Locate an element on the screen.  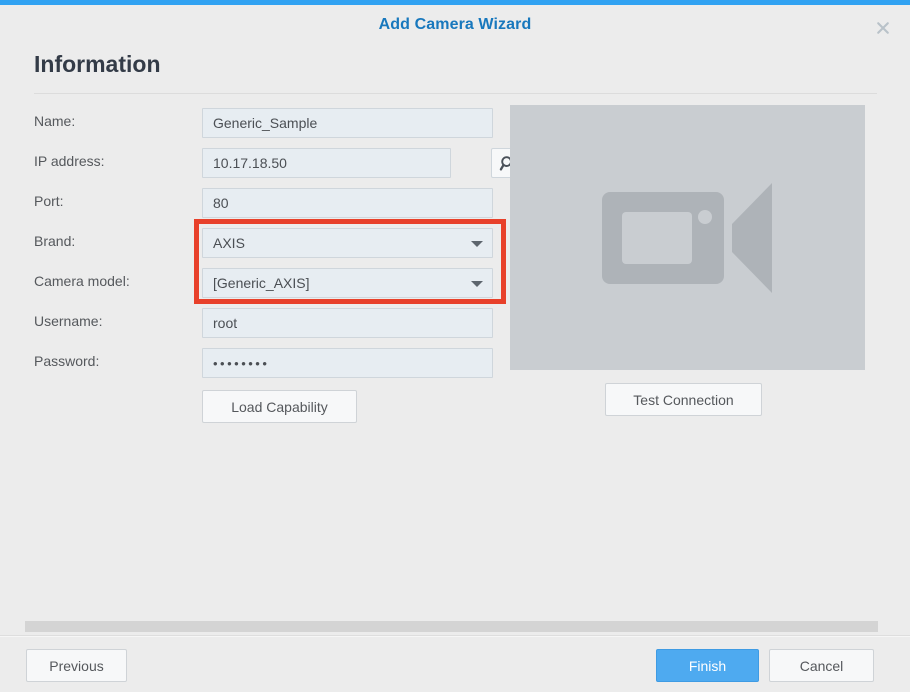
camera-icon is located at coordinates (687, 238).